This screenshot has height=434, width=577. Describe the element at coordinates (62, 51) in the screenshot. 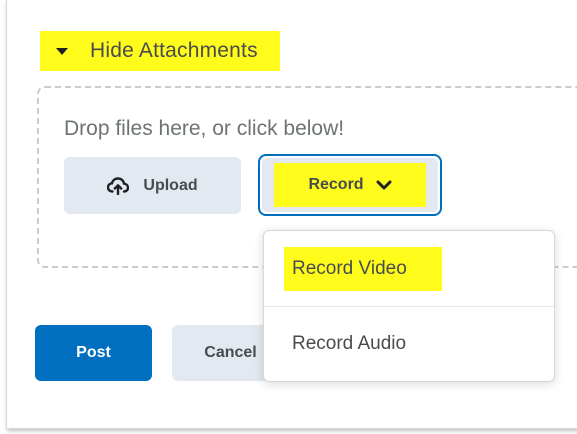

I see `caret-down-icon` at that location.